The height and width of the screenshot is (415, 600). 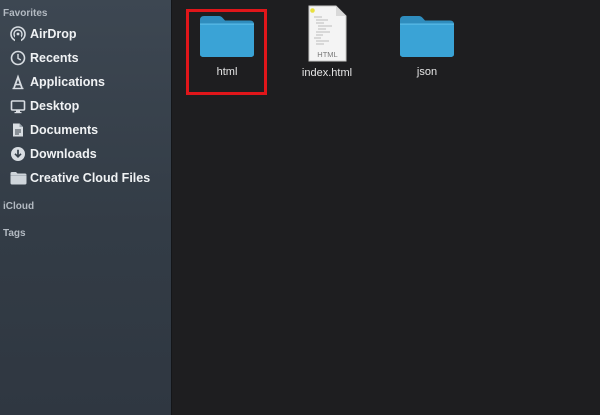 I want to click on sidebar-section-icloud: iCloud, so click(x=19, y=206).